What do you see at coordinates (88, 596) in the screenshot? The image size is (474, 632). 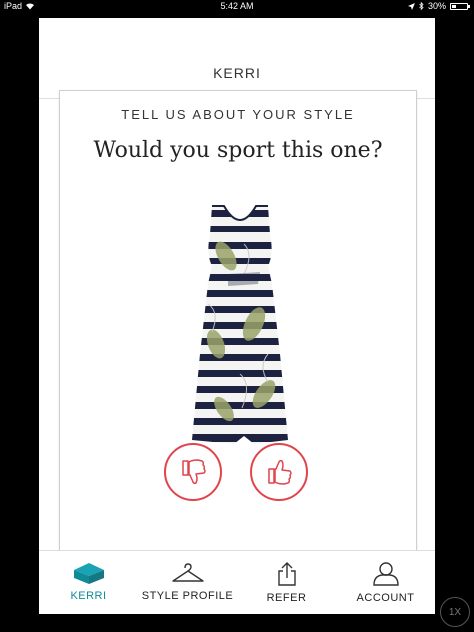 I see `tab-label-kerri: KERRI` at bounding box center [88, 596].